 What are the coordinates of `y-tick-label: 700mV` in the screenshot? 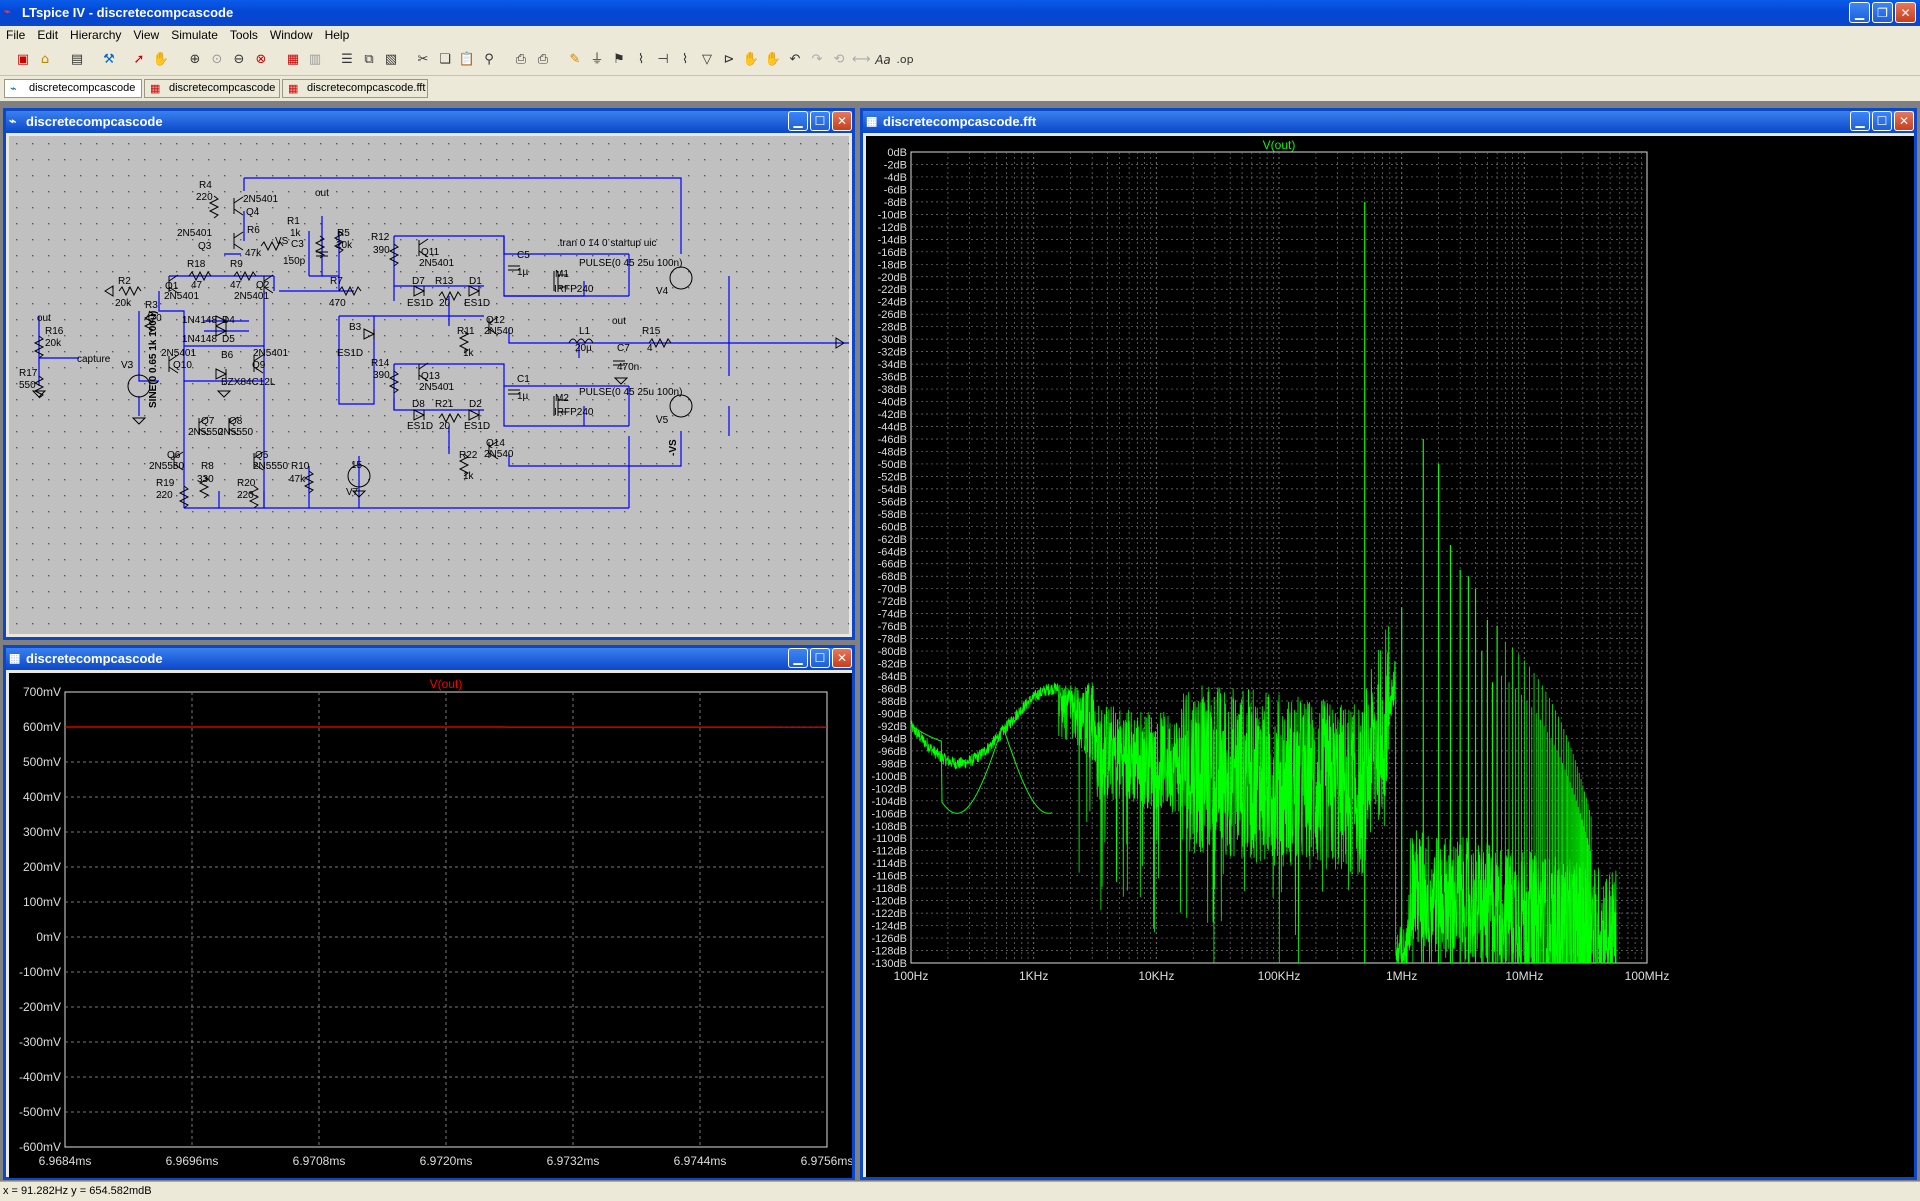 It's located at (42, 692).